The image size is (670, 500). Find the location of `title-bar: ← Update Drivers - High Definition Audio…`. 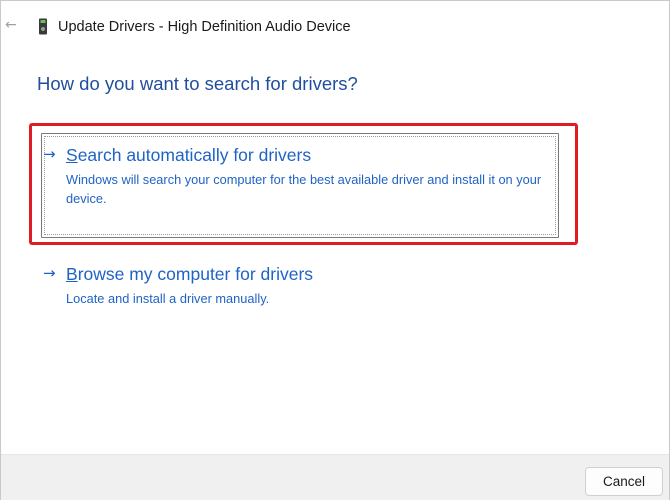

title-bar: ← Update Drivers - High Definition Audio… is located at coordinates (335, 27).